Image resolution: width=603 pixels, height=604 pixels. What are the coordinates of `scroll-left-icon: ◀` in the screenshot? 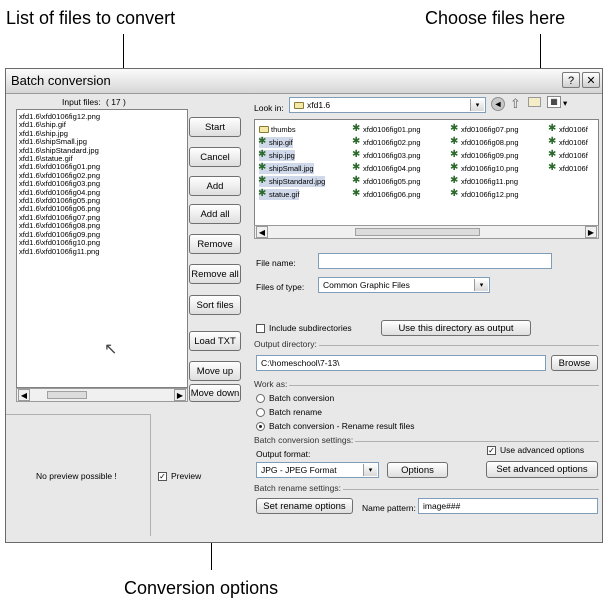 It's located at (24, 395).